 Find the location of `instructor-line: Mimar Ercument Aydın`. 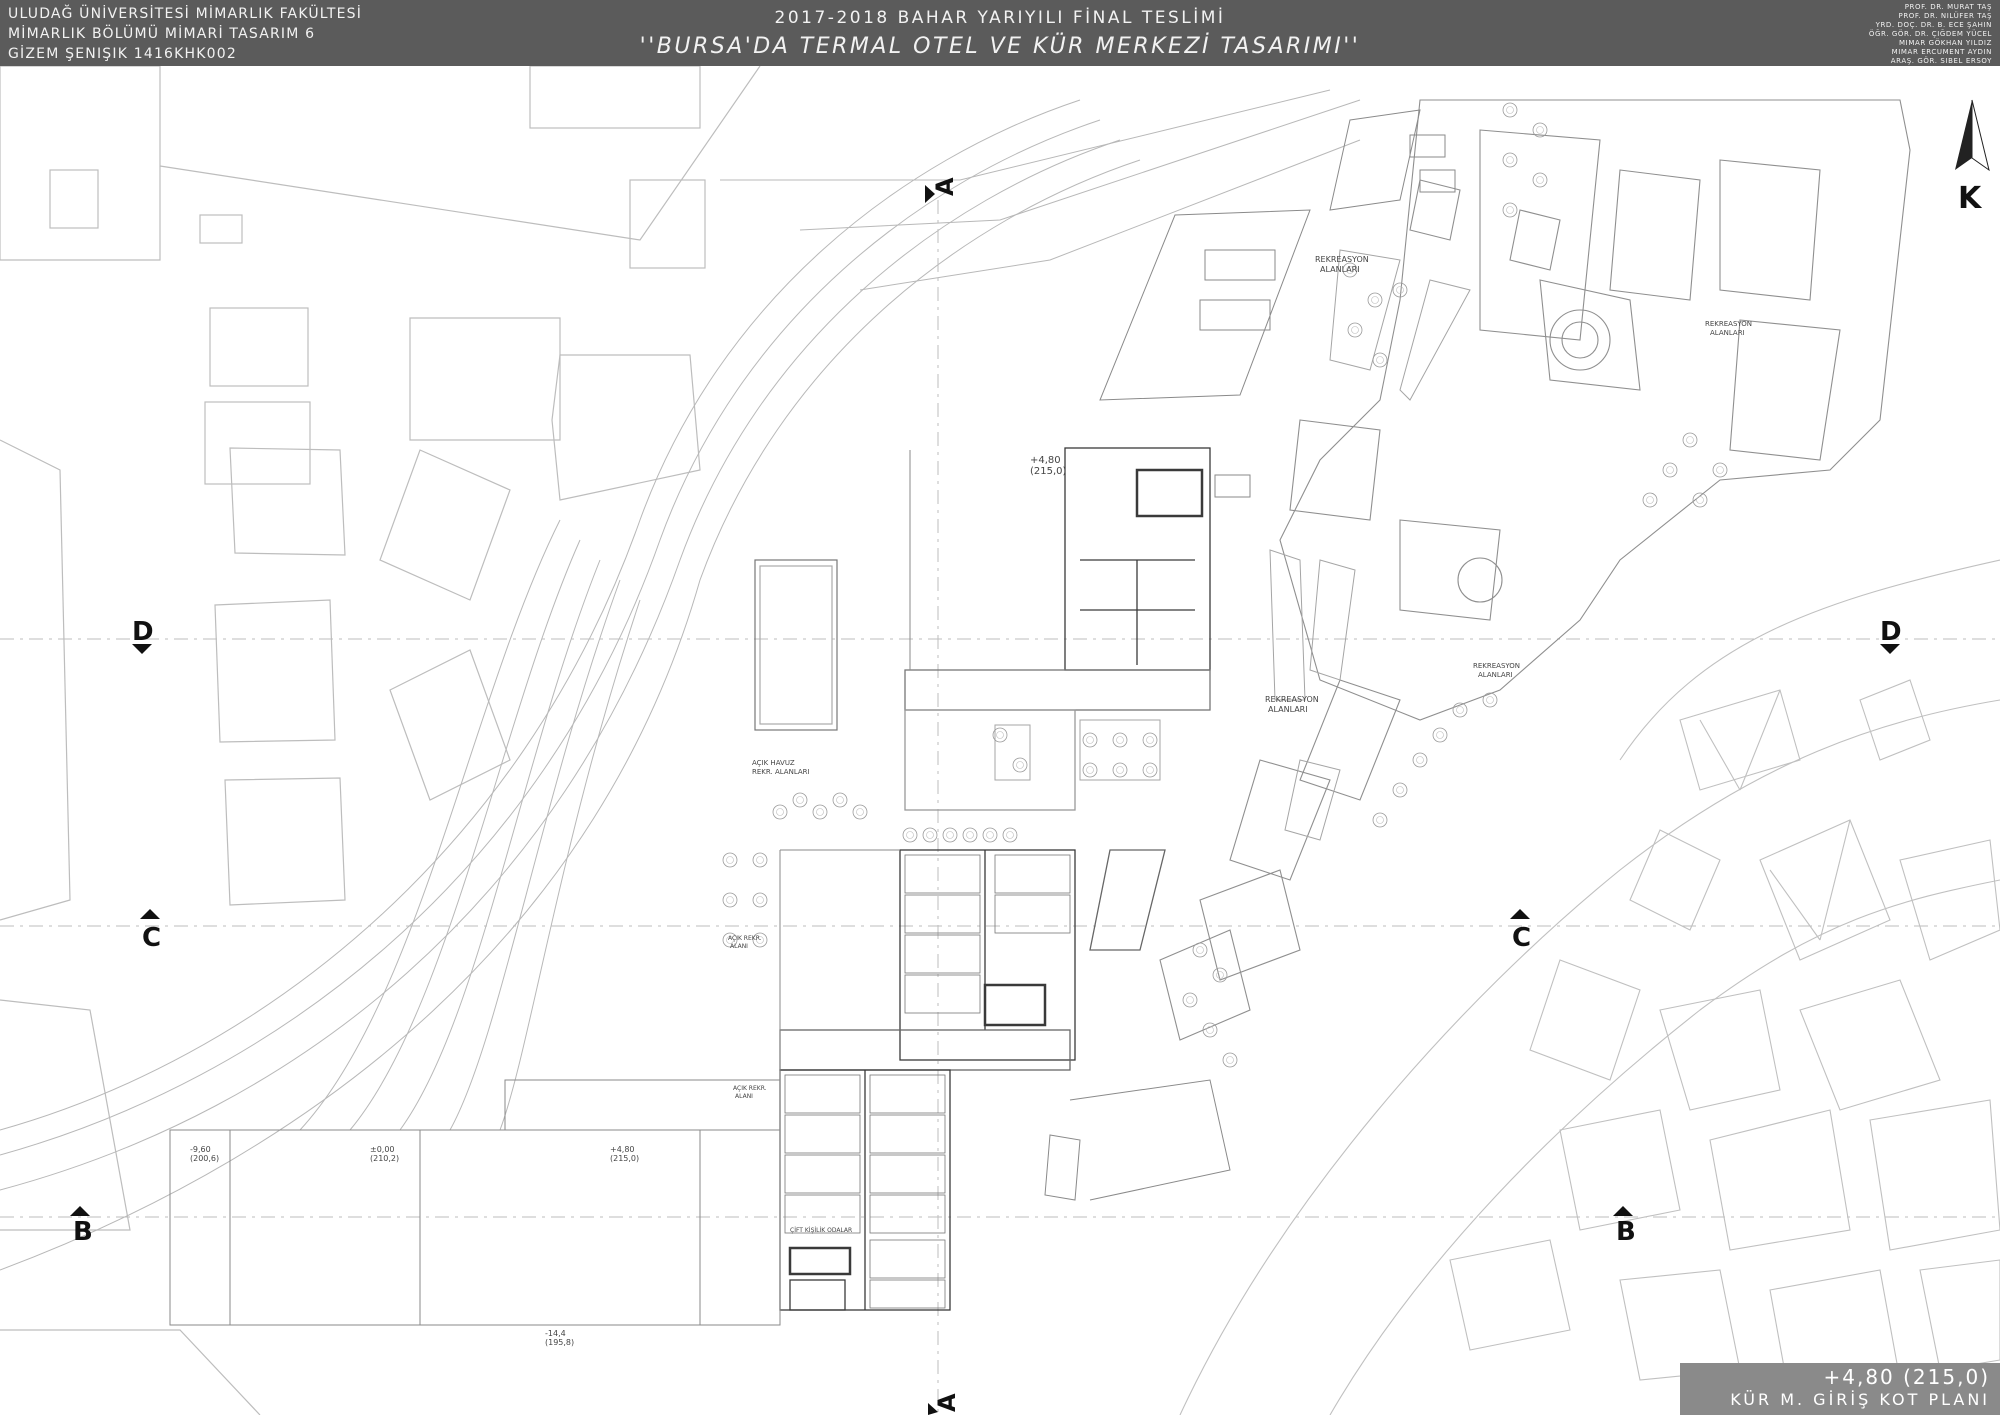

instructor-line: Mimar Ercument Aydın is located at coordinates (1941, 52).